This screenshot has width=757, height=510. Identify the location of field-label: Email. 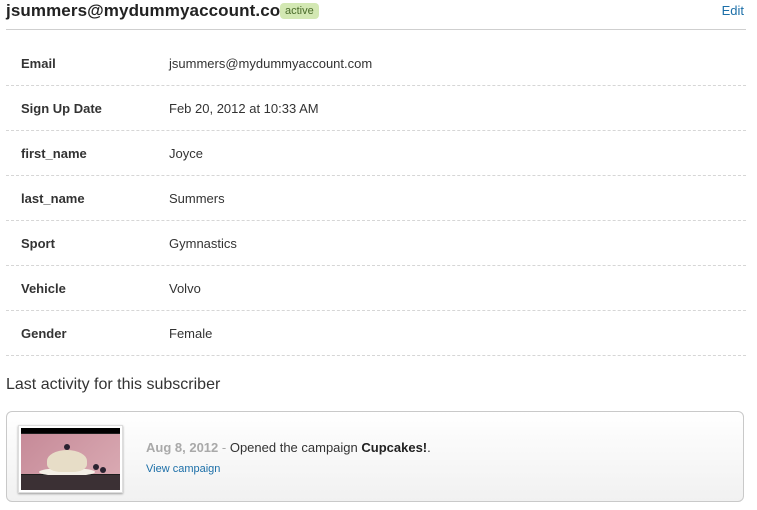
(38, 63).